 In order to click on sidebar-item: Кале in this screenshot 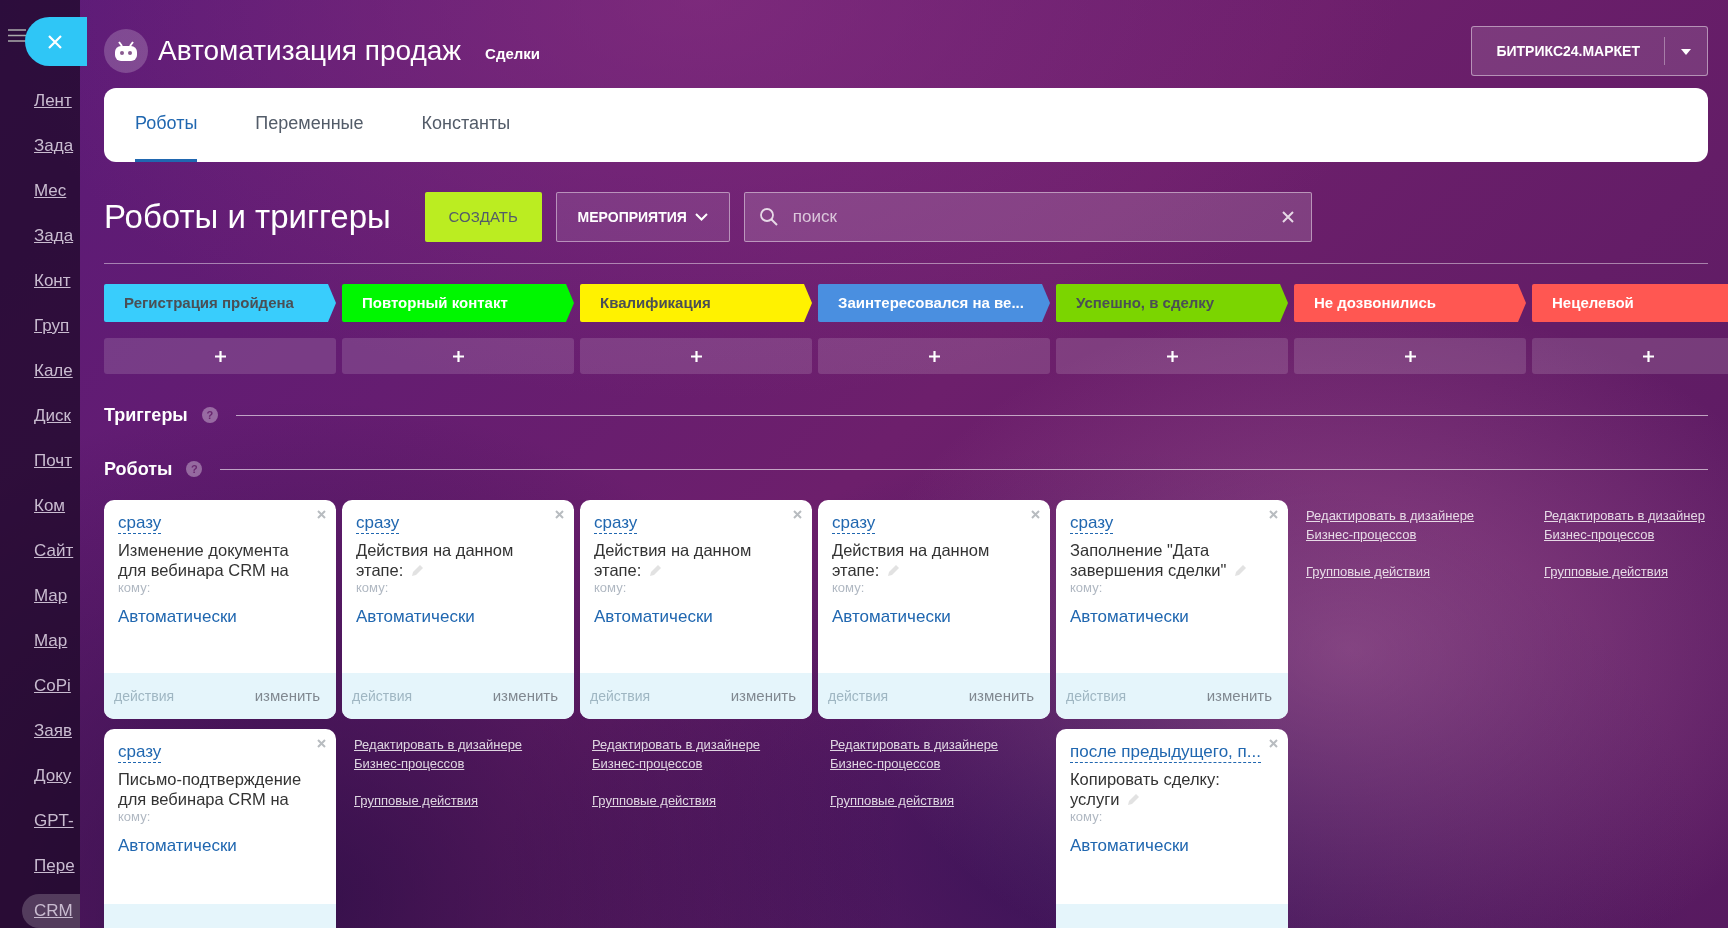, I will do `click(51, 370)`.